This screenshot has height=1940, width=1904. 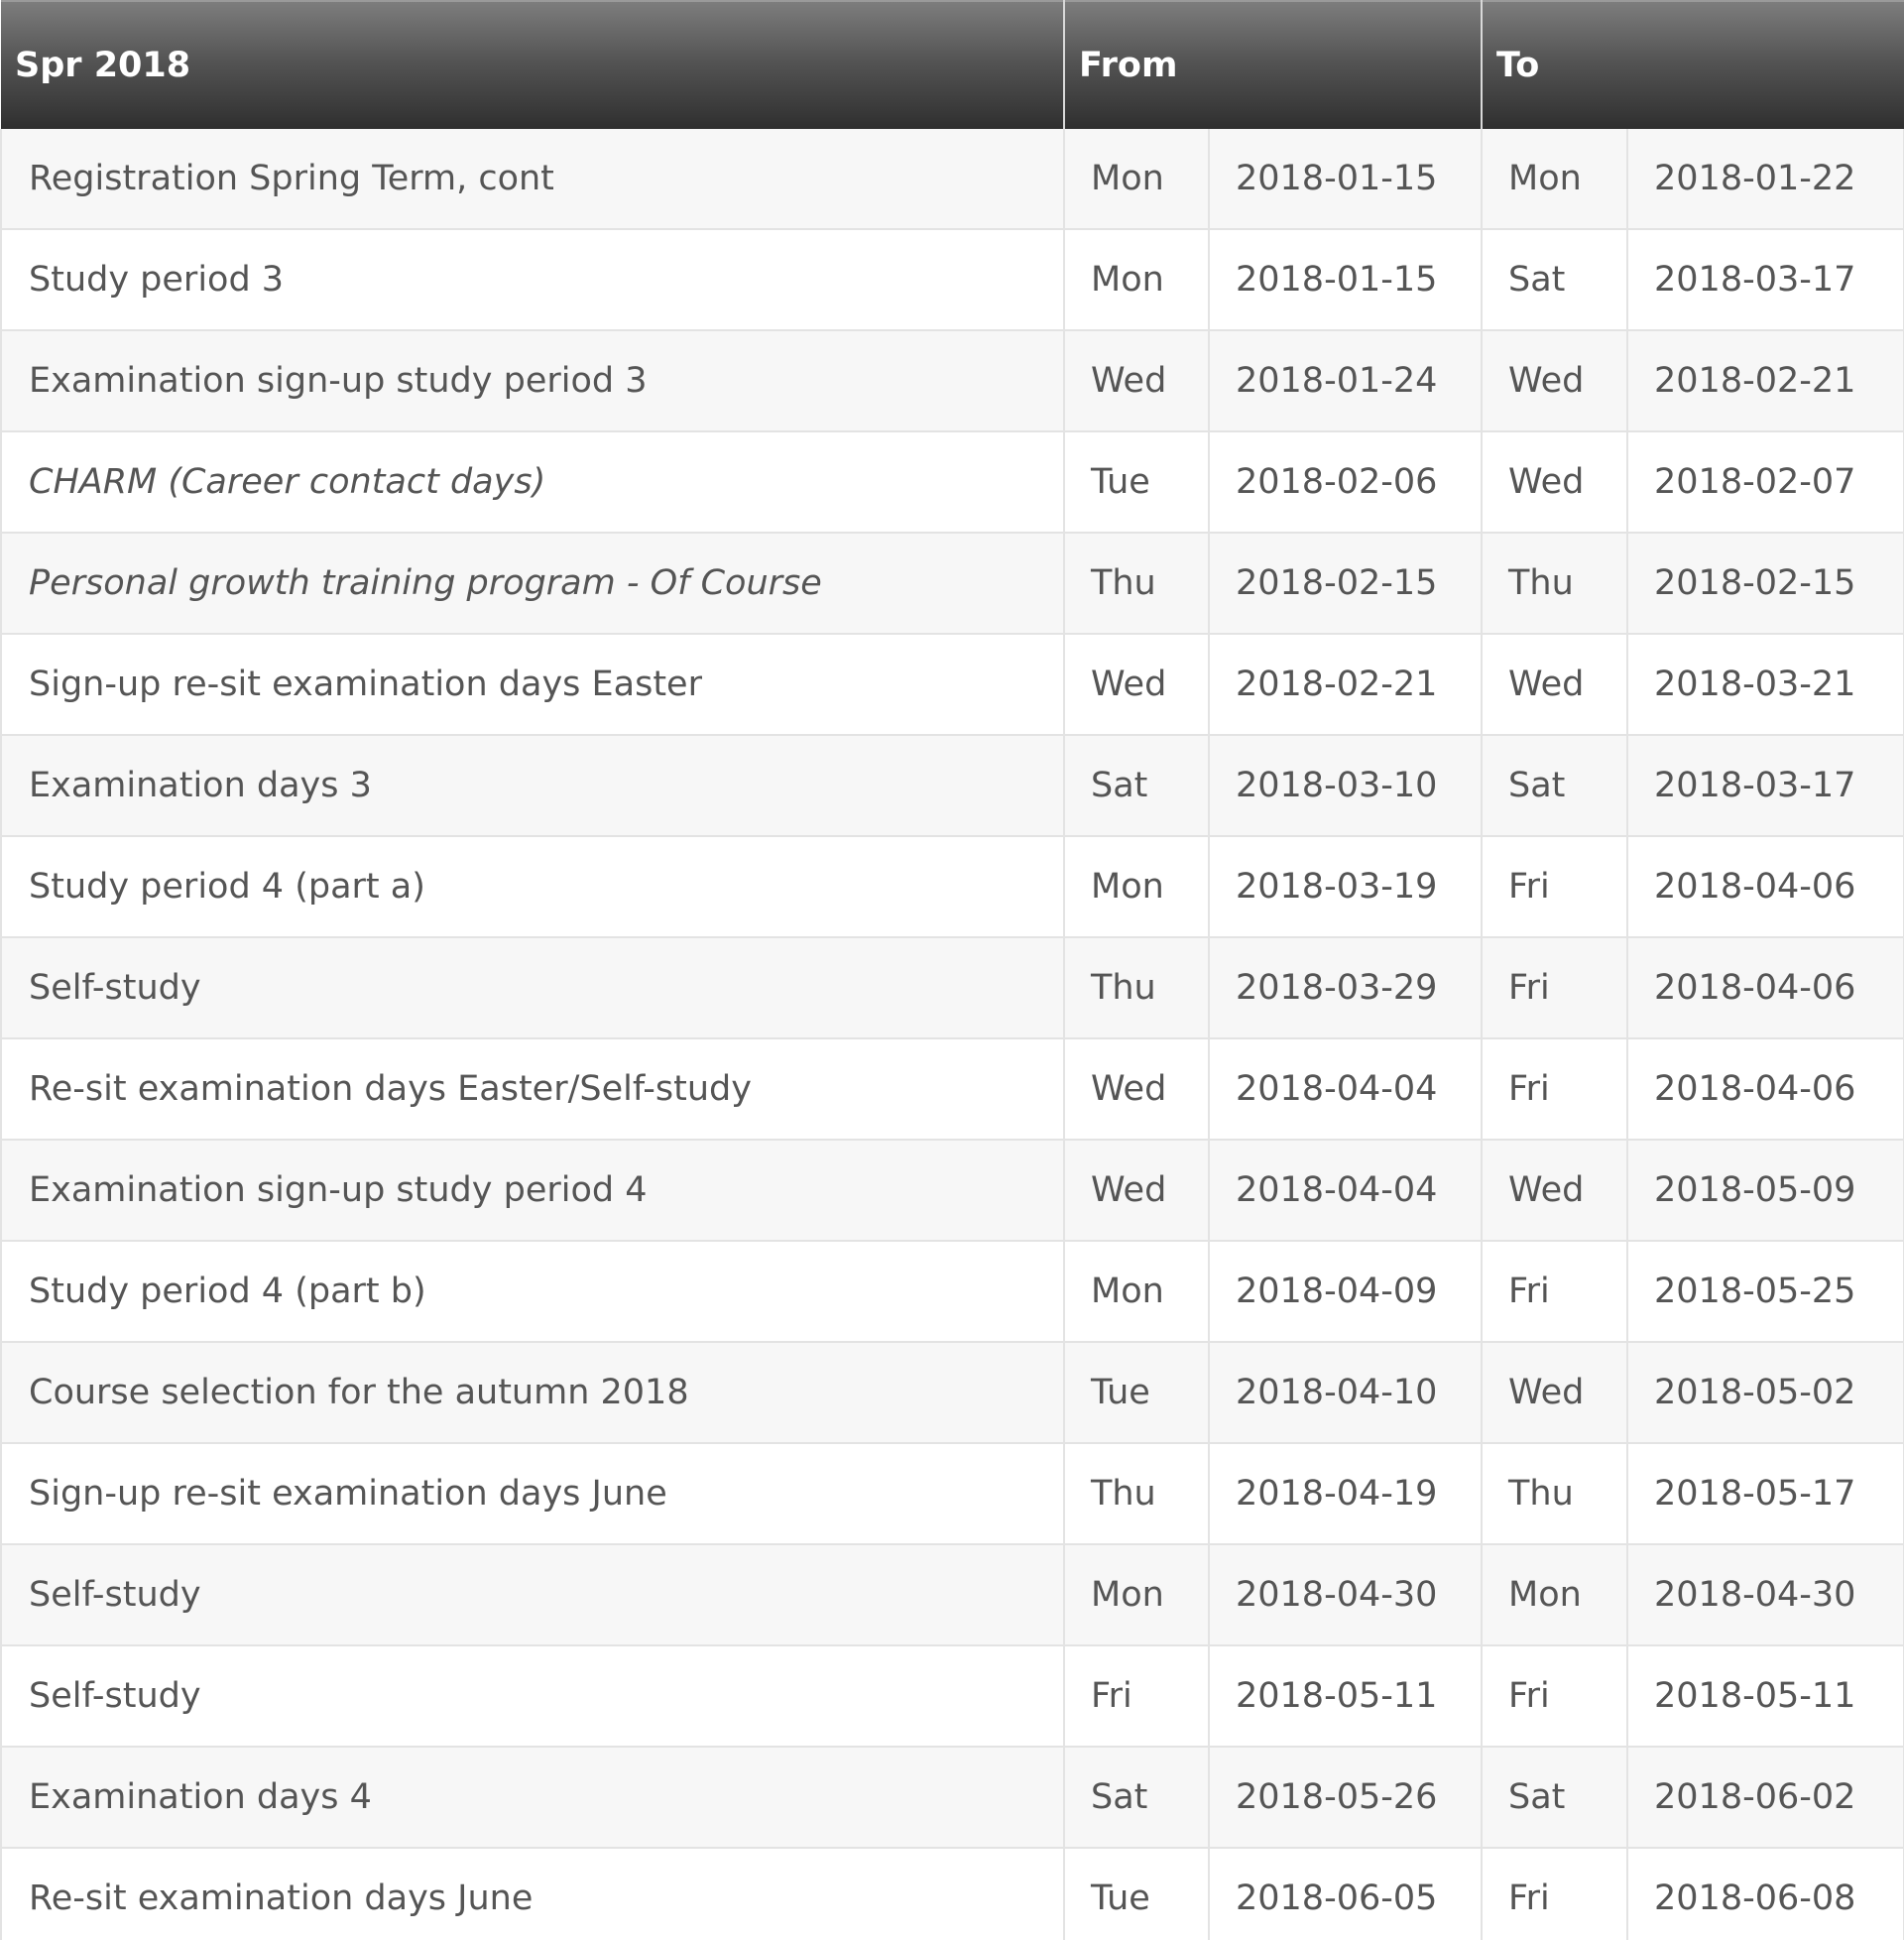 I want to click on event-cell: Examination sign-up study period 3, so click(x=532, y=381).